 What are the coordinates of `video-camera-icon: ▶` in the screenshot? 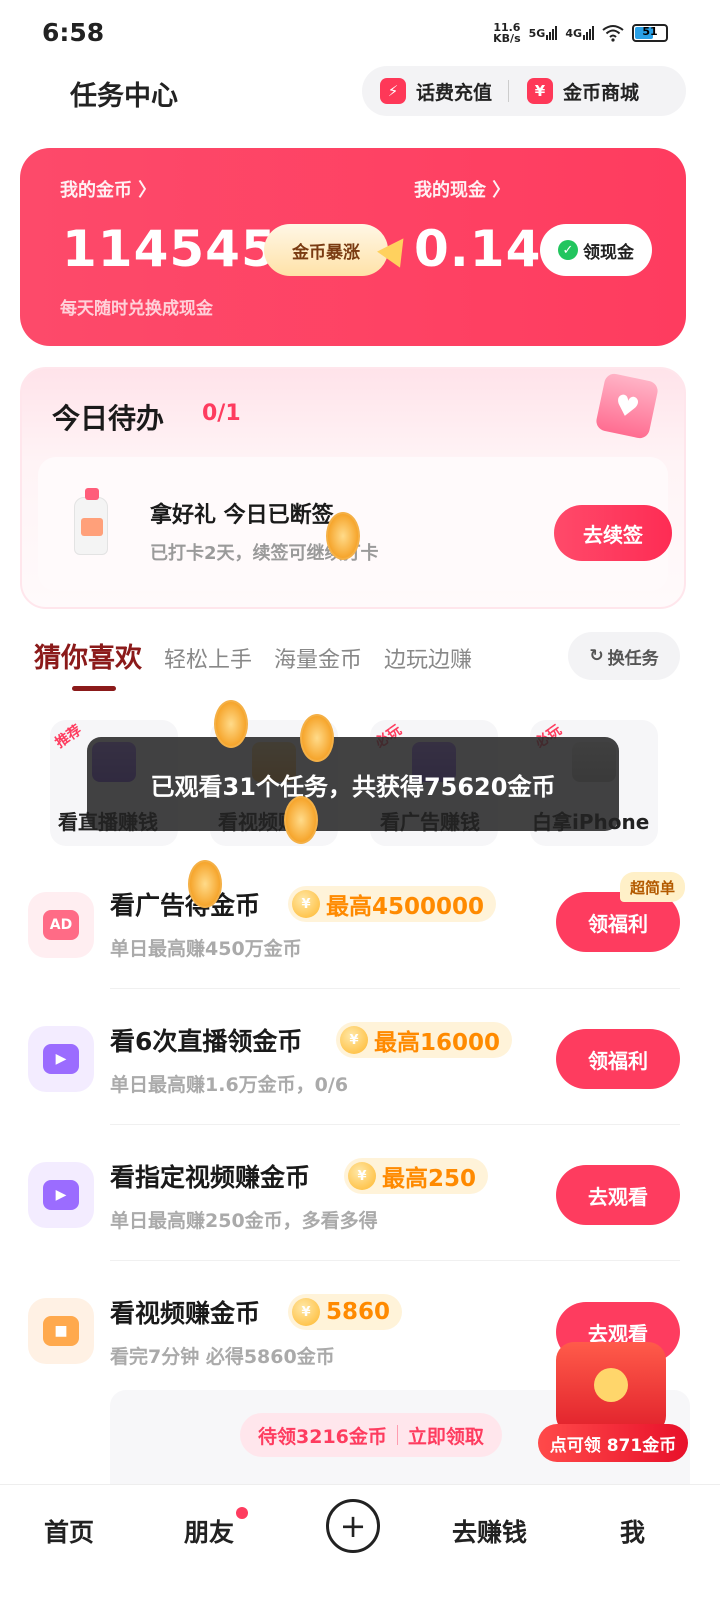 It's located at (61, 1059).